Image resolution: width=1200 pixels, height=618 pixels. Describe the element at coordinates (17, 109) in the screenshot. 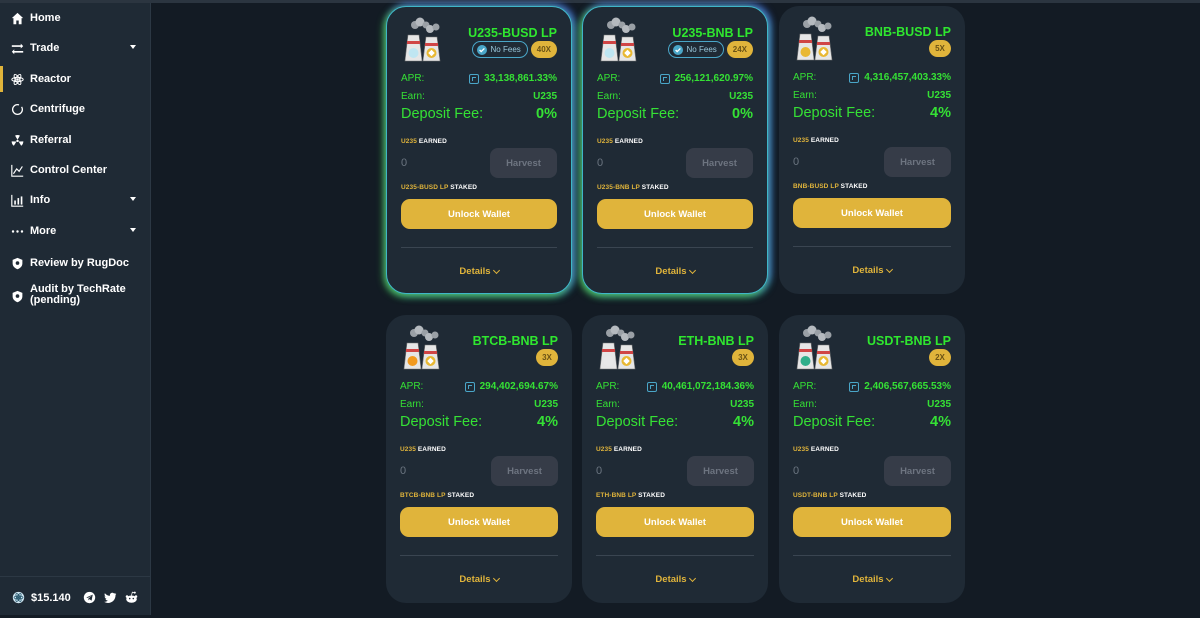

I see `ring-icon` at that location.